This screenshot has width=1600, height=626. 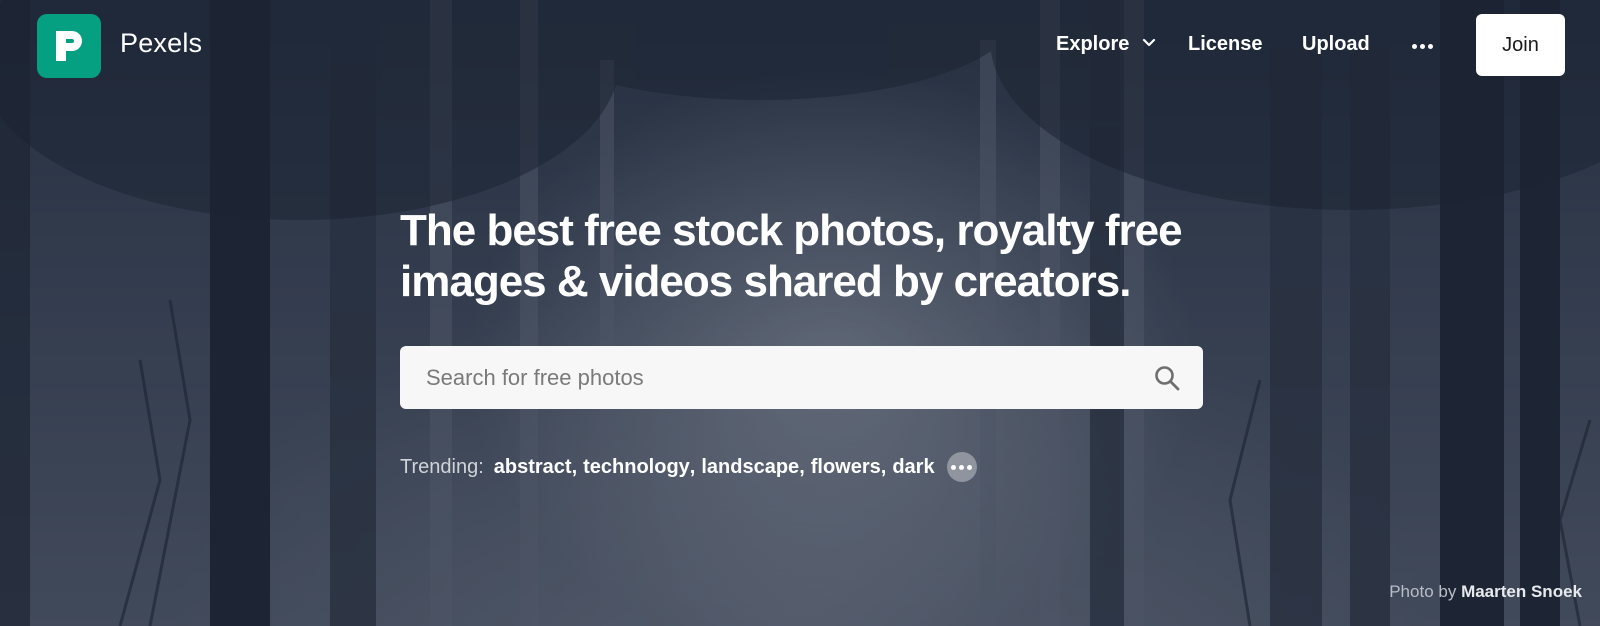 I want to click on photo-credit-prefix: Photo by, so click(x=1423, y=591).